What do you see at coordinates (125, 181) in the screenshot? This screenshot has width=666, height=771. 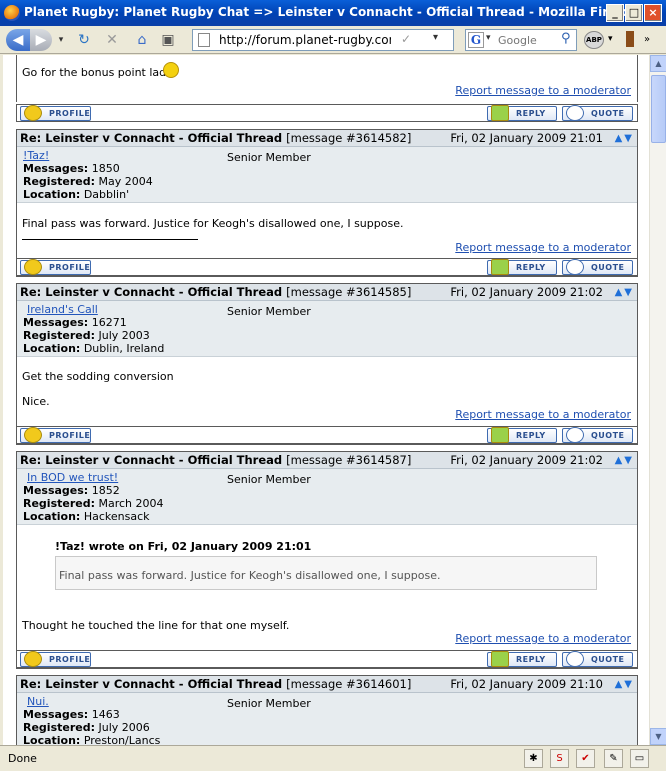 I see `registered-date: May 2004` at bounding box center [125, 181].